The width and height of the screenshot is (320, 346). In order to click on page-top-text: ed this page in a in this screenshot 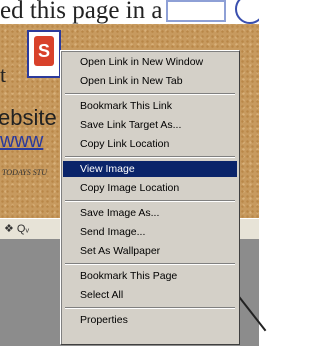, I will do `click(129, 13)`.